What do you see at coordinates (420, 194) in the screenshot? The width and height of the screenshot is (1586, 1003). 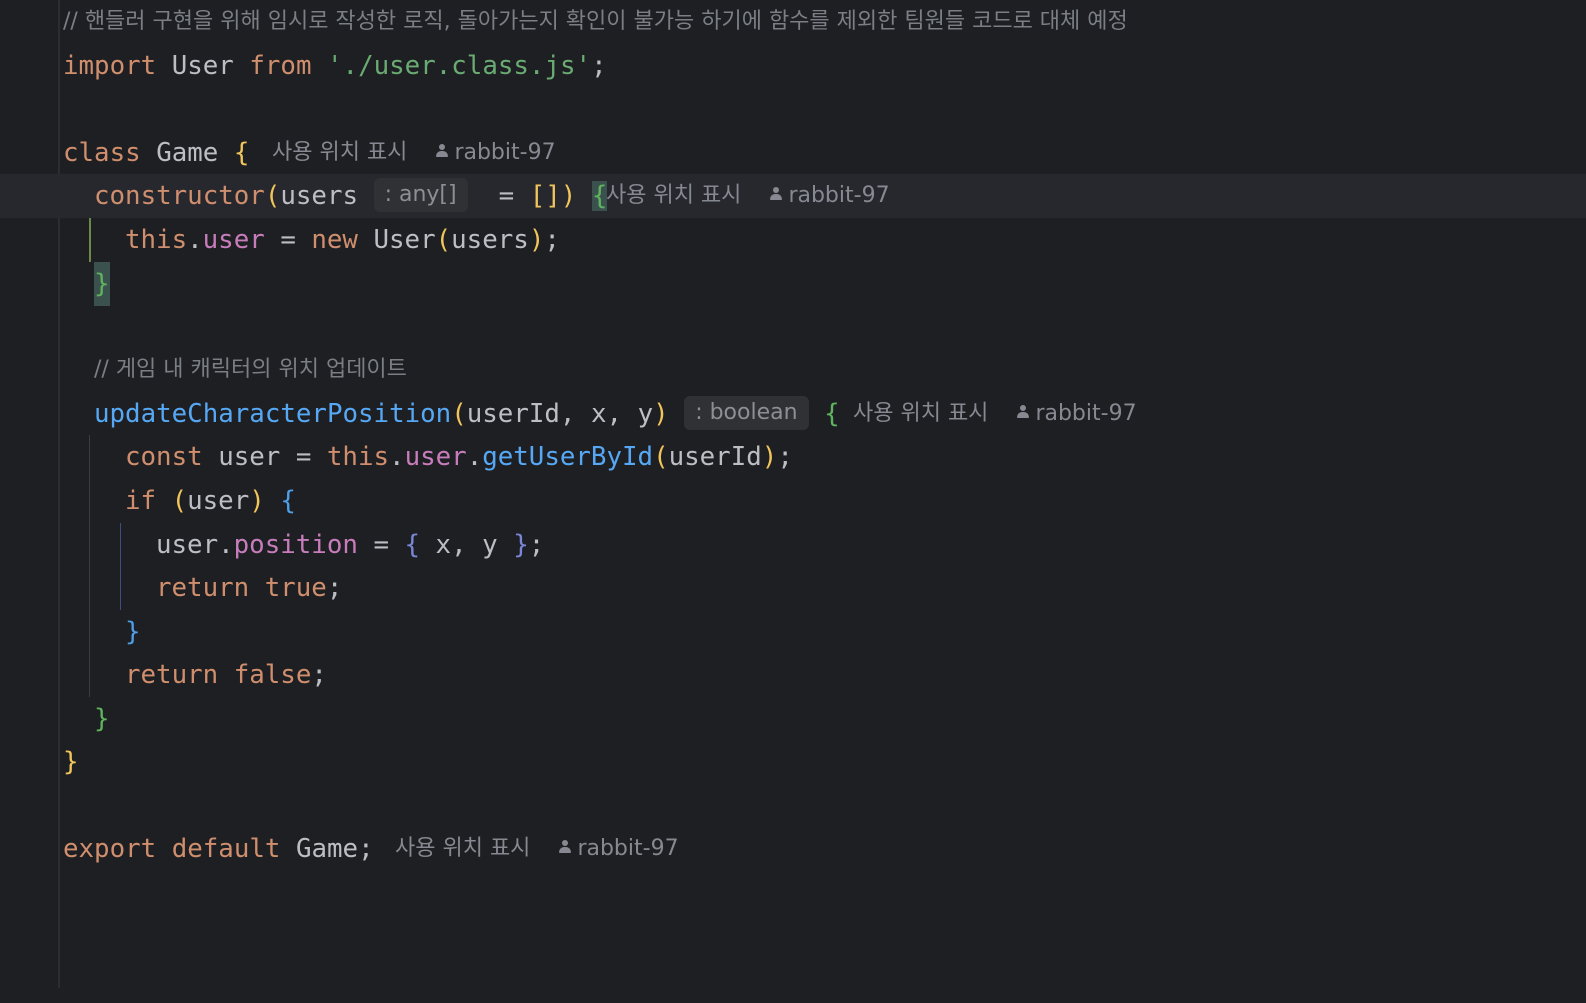 I see `type-hint-any: : any[]` at bounding box center [420, 194].